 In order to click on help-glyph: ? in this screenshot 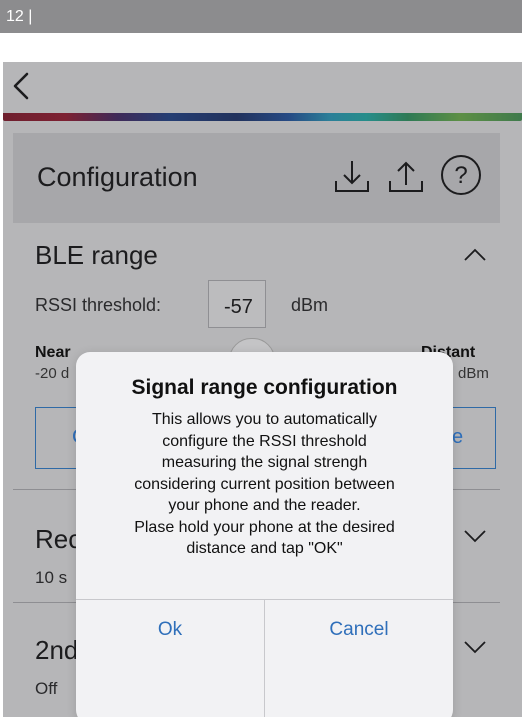, I will do `click(461, 175)`.